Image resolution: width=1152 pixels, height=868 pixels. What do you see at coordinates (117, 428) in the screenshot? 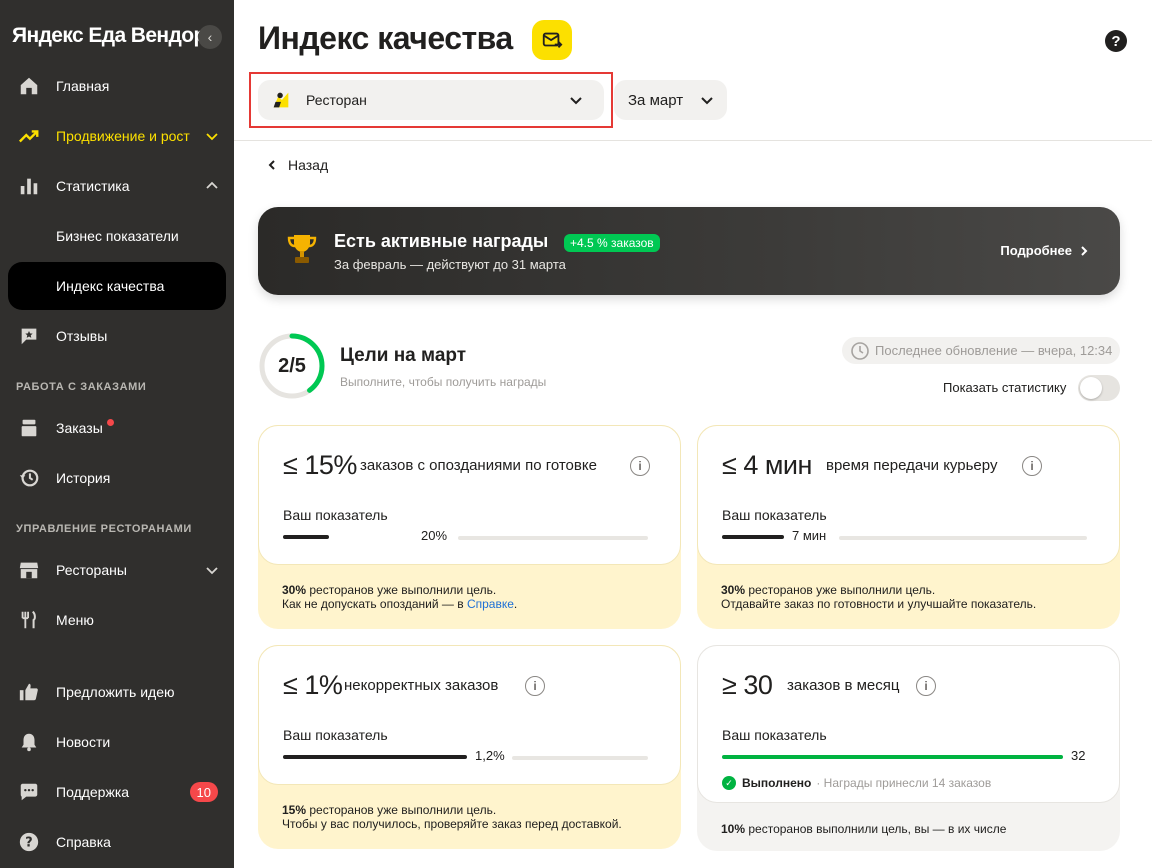
I see `sidebar-item-orders: Заказы` at bounding box center [117, 428].